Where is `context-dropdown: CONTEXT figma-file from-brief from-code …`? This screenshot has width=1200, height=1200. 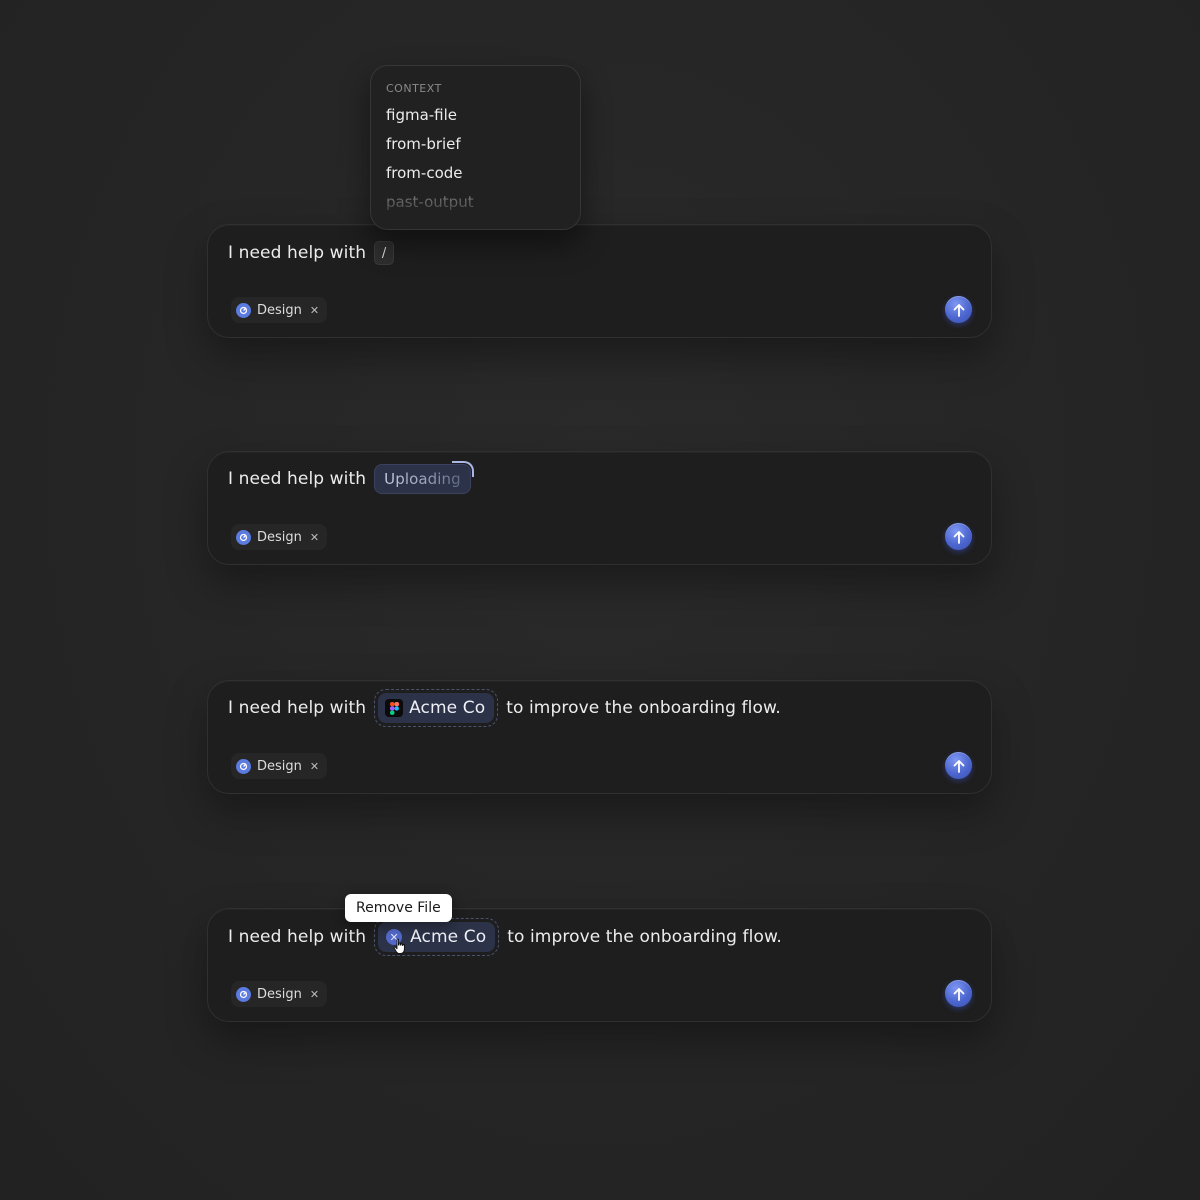 context-dropdown: CONTEXT figma-file from-brief from-code … is located at coordinates (475, 147).